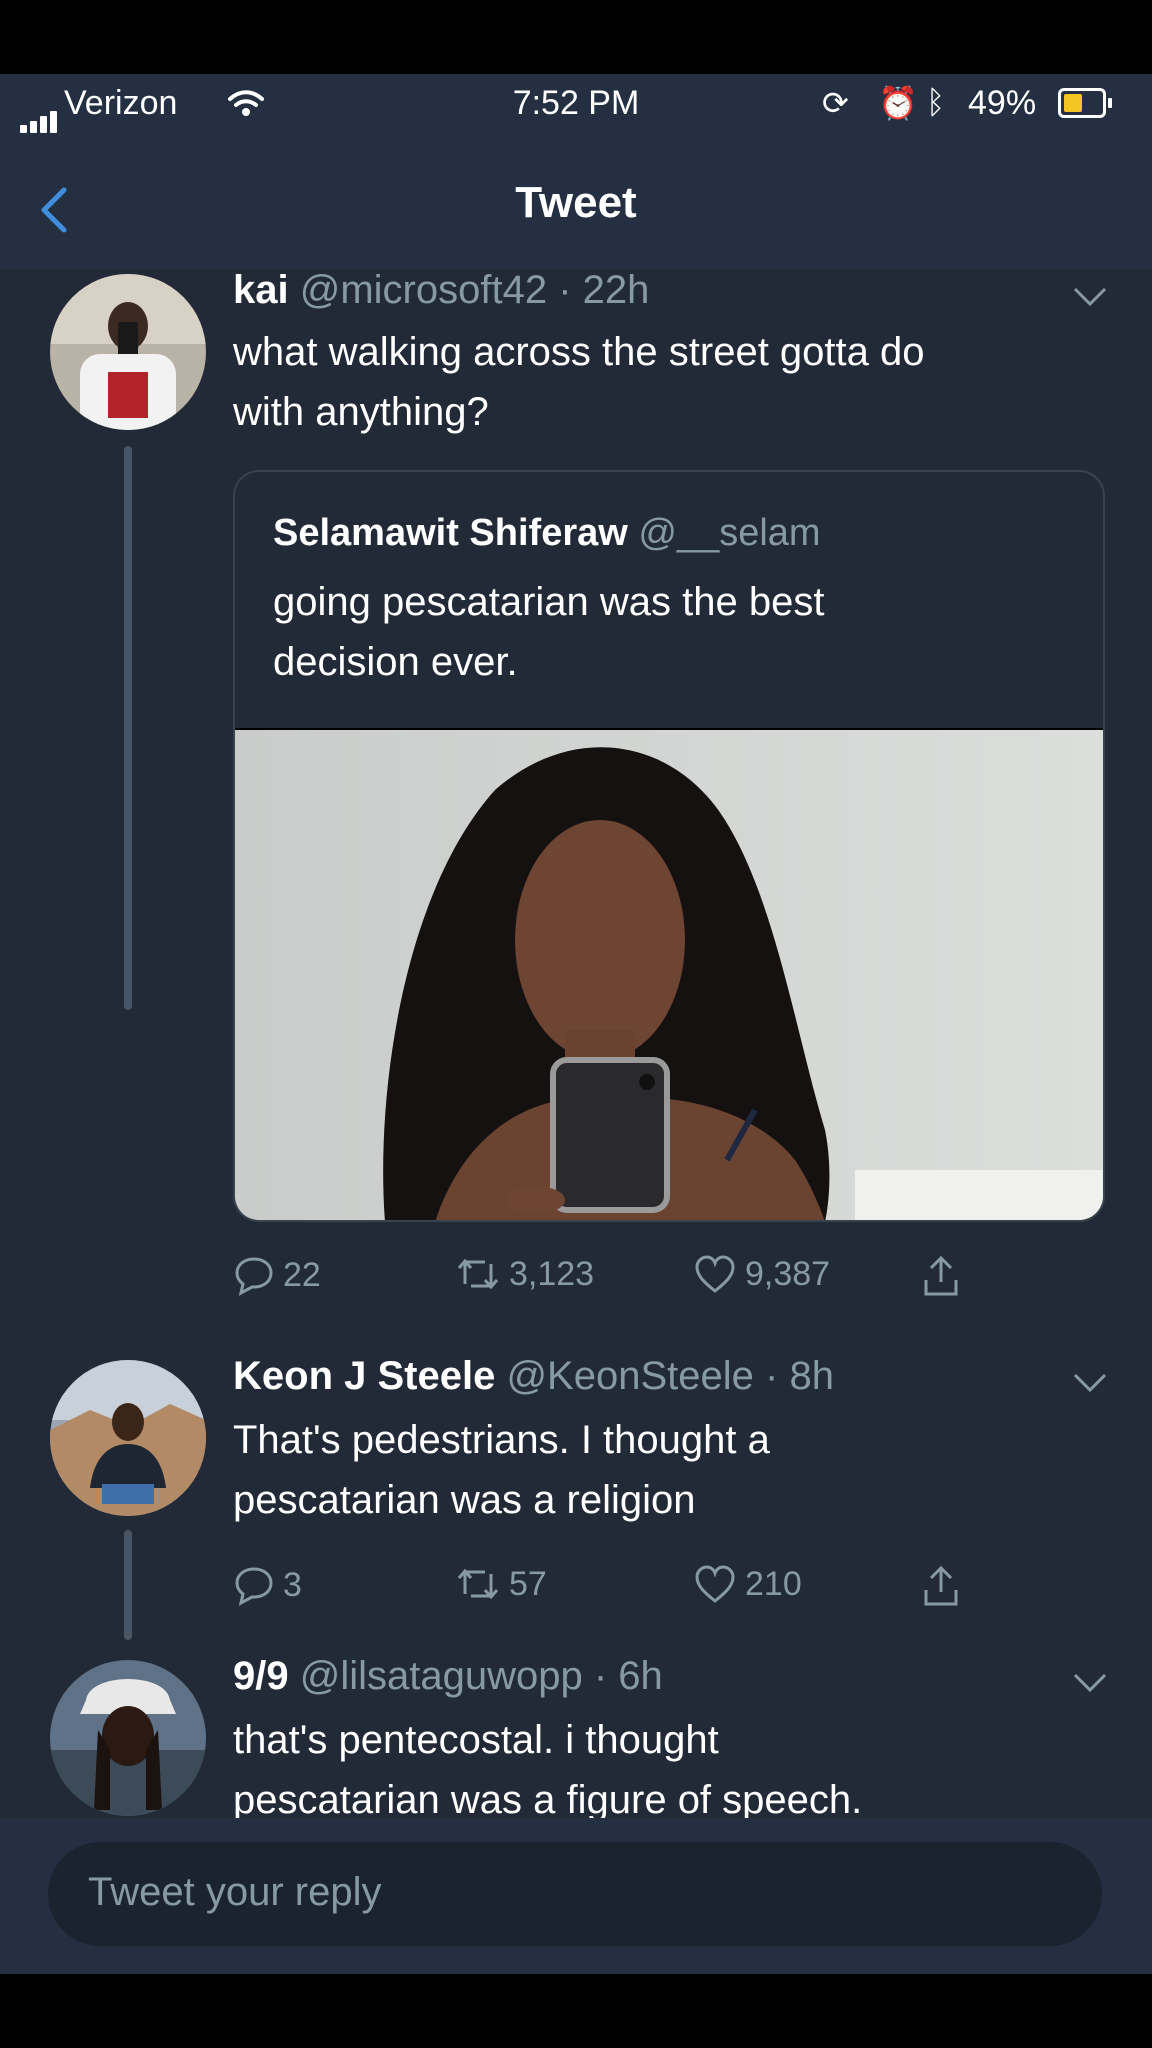 The image size is (1152, 2048). Describe the element at coordinates (261, 1676) in the screenshot. I see `author-name: 9/9` at that location.